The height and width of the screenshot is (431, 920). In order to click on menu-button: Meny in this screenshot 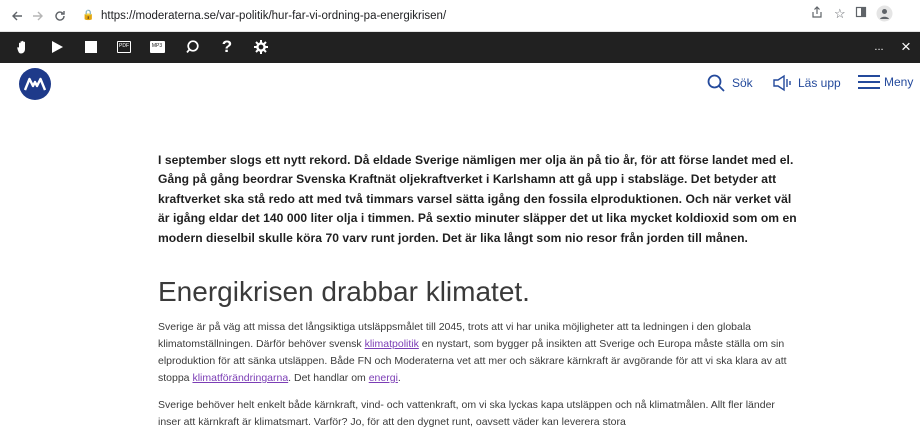, I will do `click(885, 82)`.